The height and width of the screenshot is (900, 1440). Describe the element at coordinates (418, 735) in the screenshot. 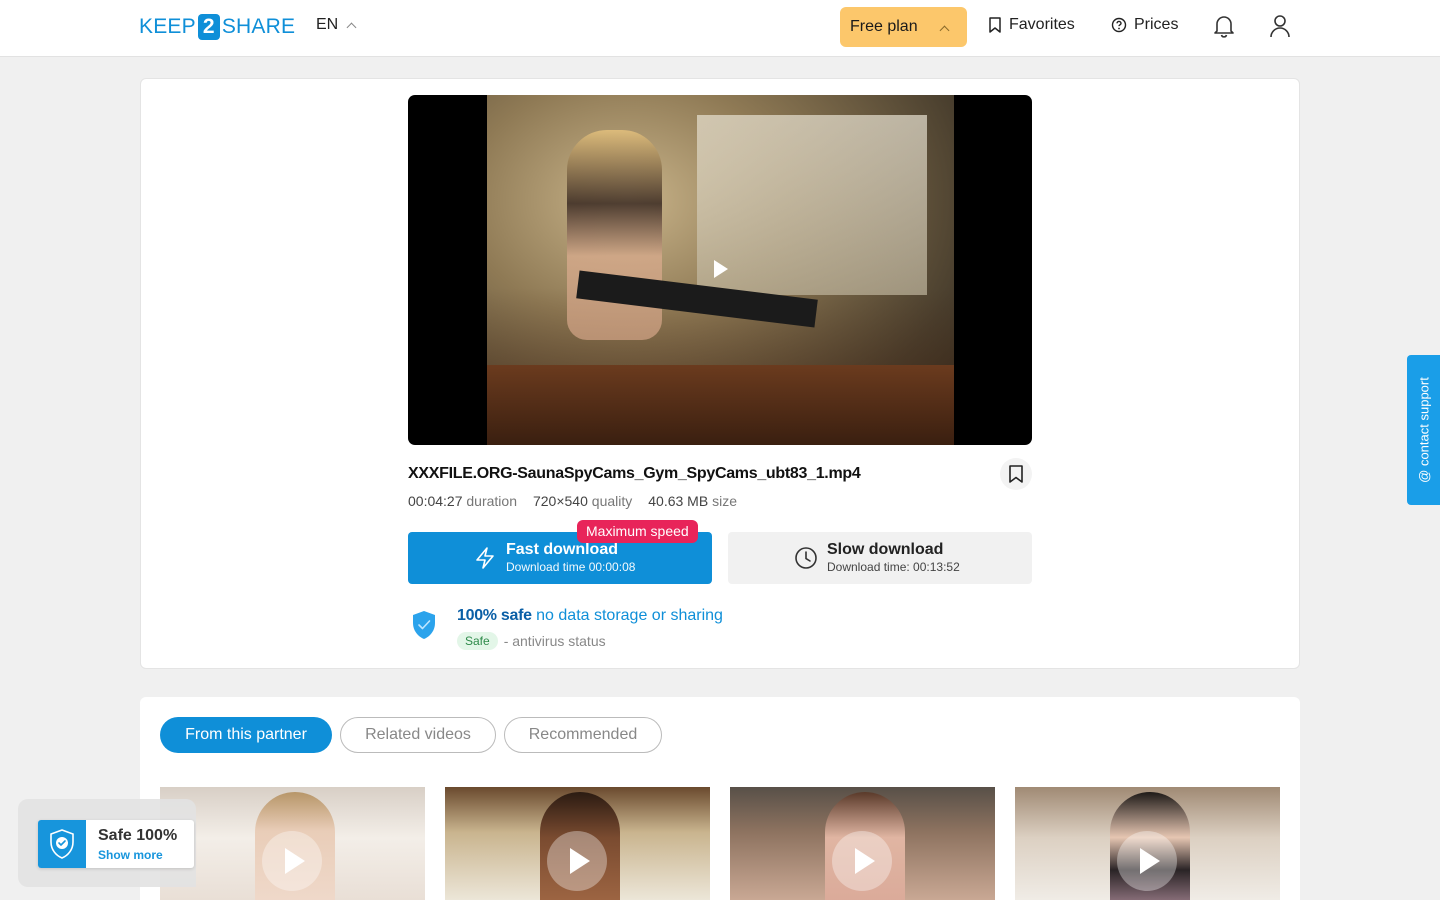

I see `tab-related-videos: Related videos` at that location.